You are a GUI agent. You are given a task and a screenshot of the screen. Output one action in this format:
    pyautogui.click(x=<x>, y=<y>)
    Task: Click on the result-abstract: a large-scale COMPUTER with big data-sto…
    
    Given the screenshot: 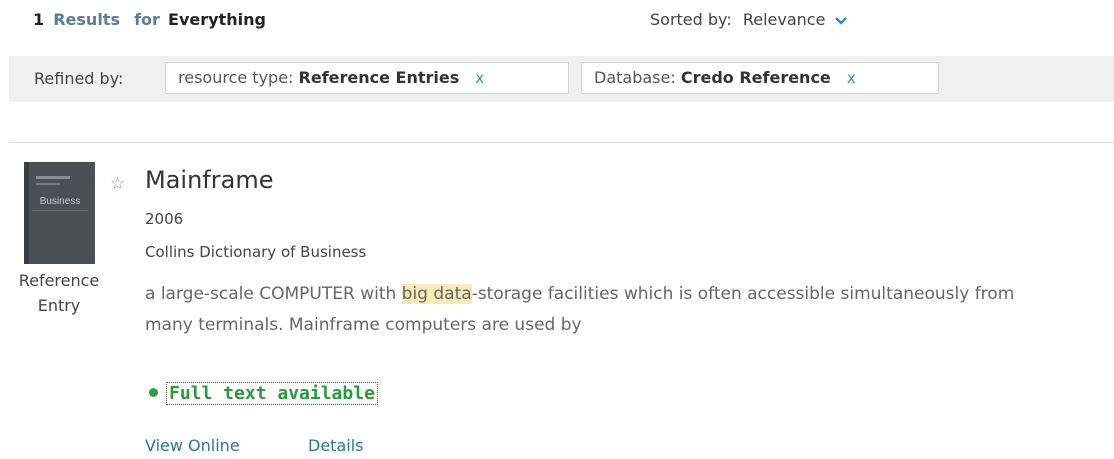 What is the action you would take?
    pyautogui.click(x=580, y=310)
    